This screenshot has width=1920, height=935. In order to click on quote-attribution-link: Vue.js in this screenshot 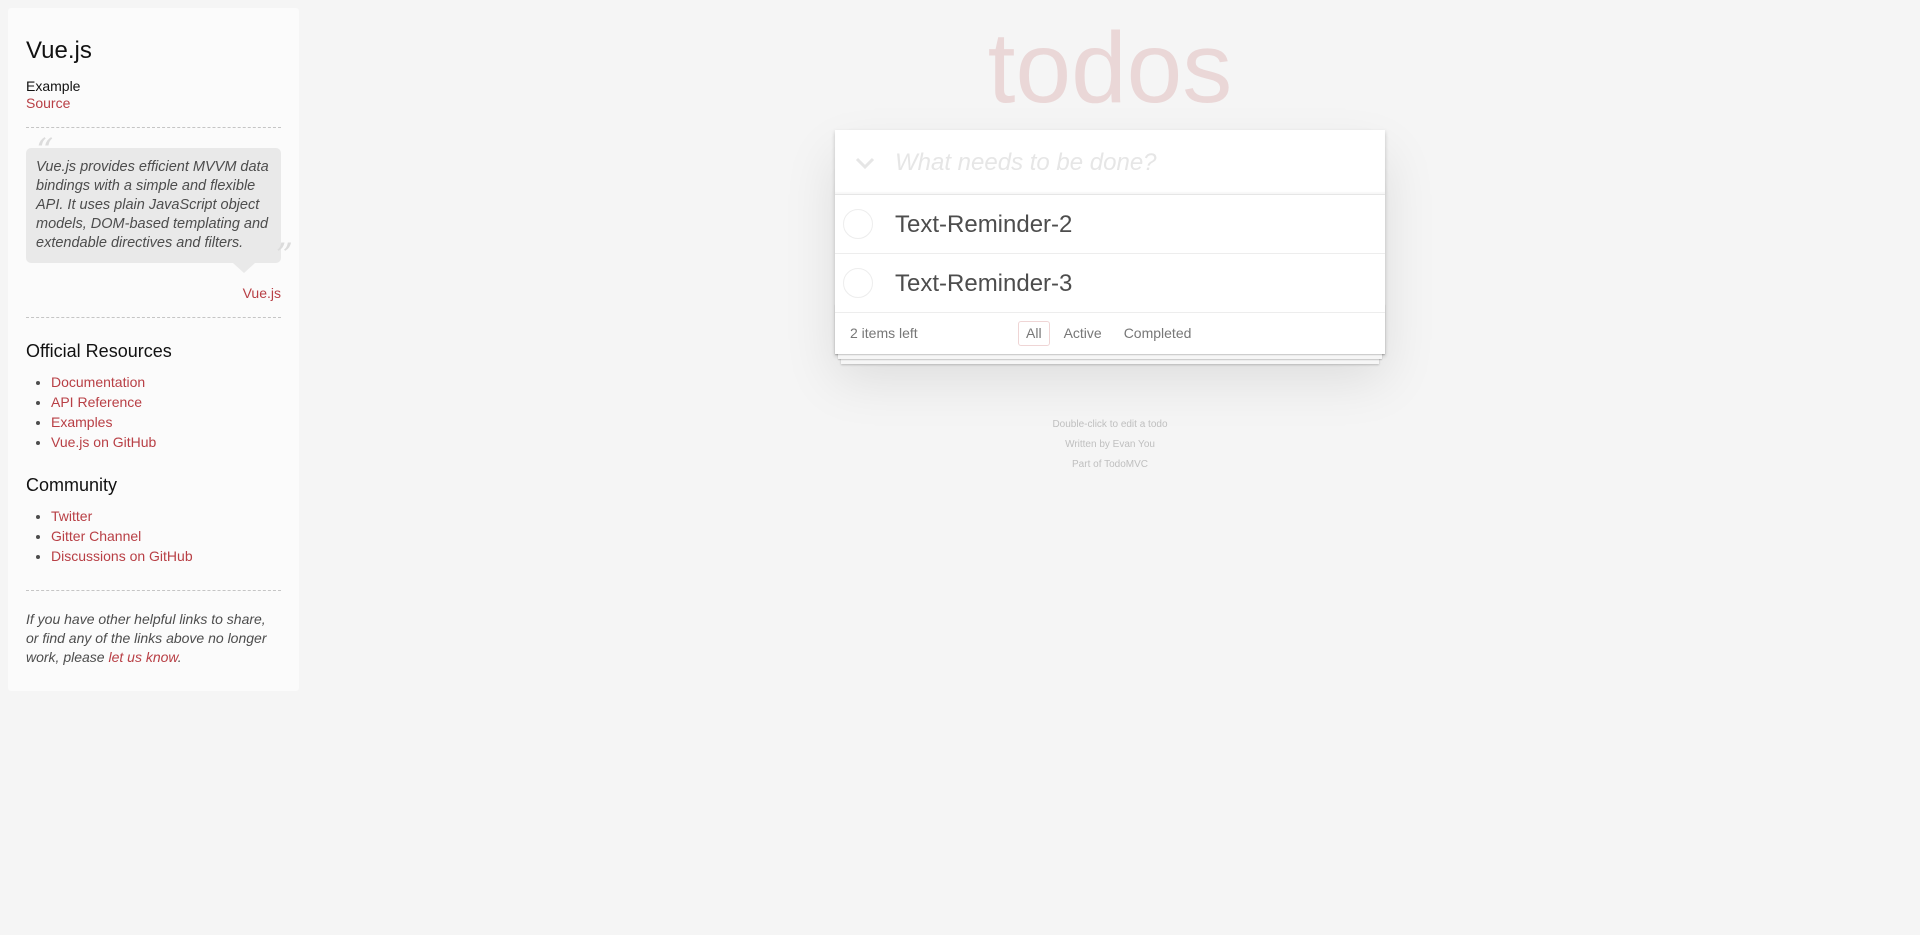, I will do `click(262, 293)`.